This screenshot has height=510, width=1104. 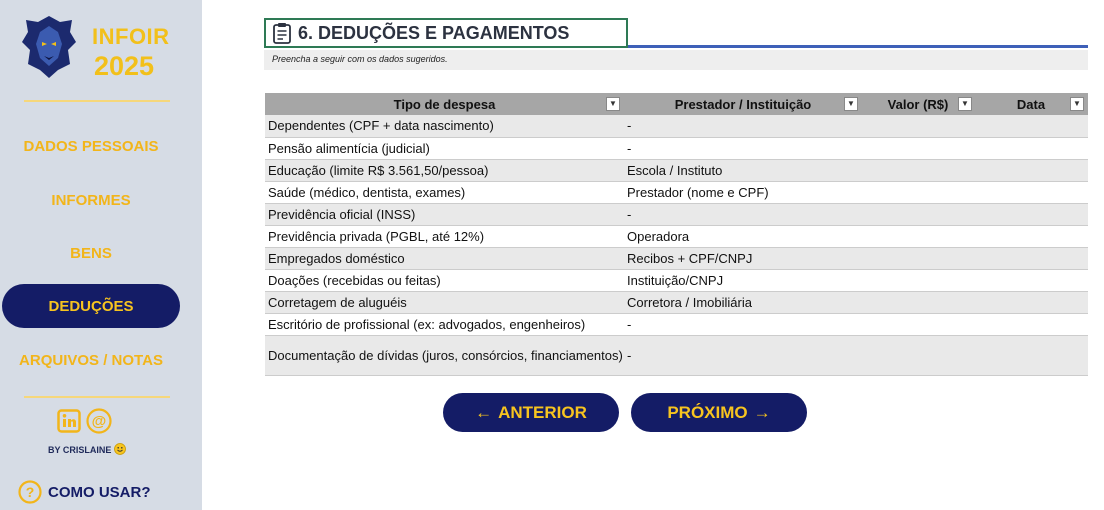 I want to click on column-header-prestador: Prestador / Instituição ▼, so click(x=743, y=104).